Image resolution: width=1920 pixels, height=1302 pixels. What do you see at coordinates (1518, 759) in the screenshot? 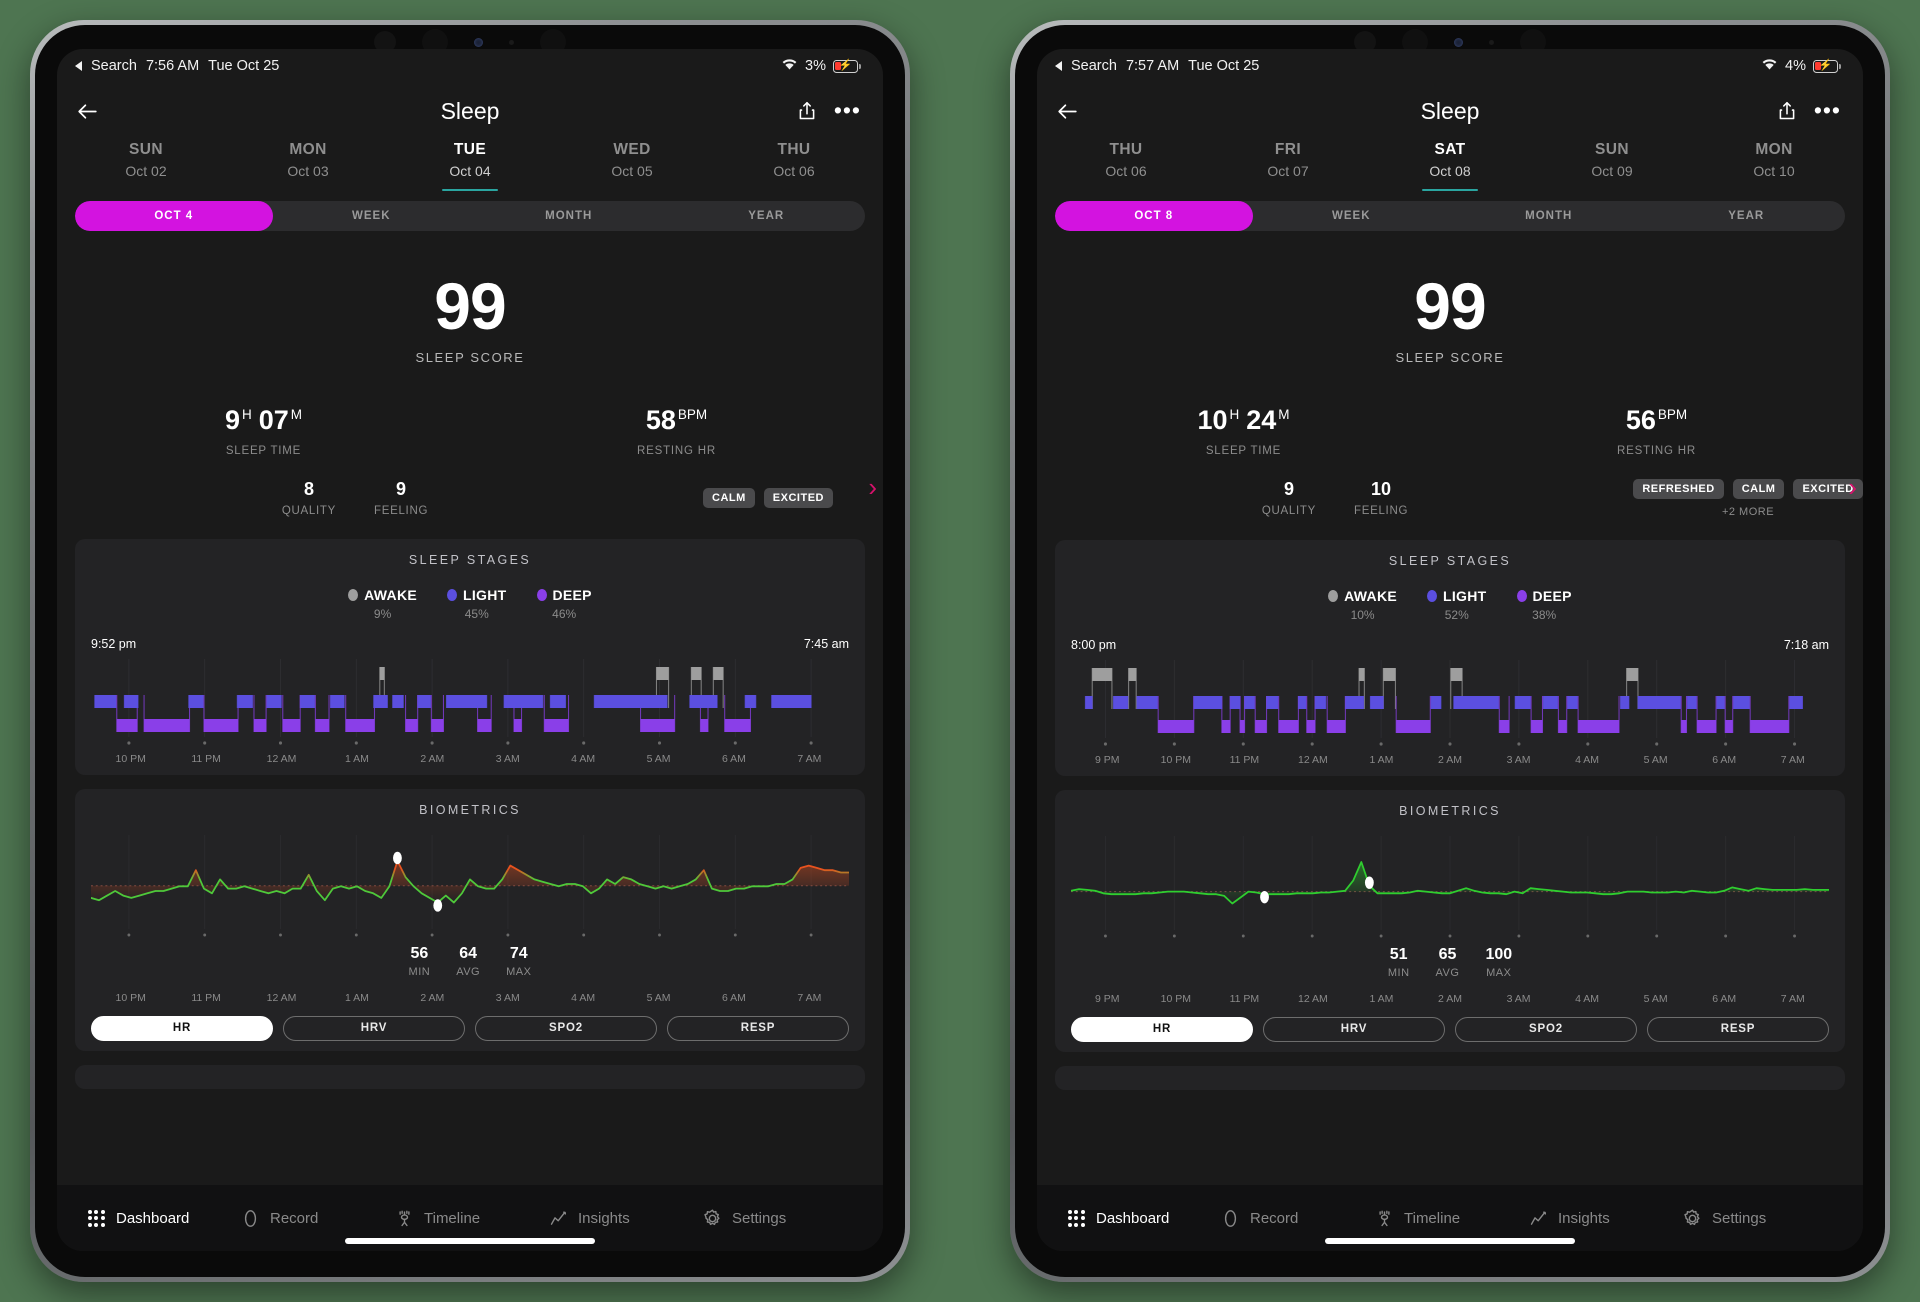
I see `axis-tick: 3 AM` at bounding box center [1518, 759].